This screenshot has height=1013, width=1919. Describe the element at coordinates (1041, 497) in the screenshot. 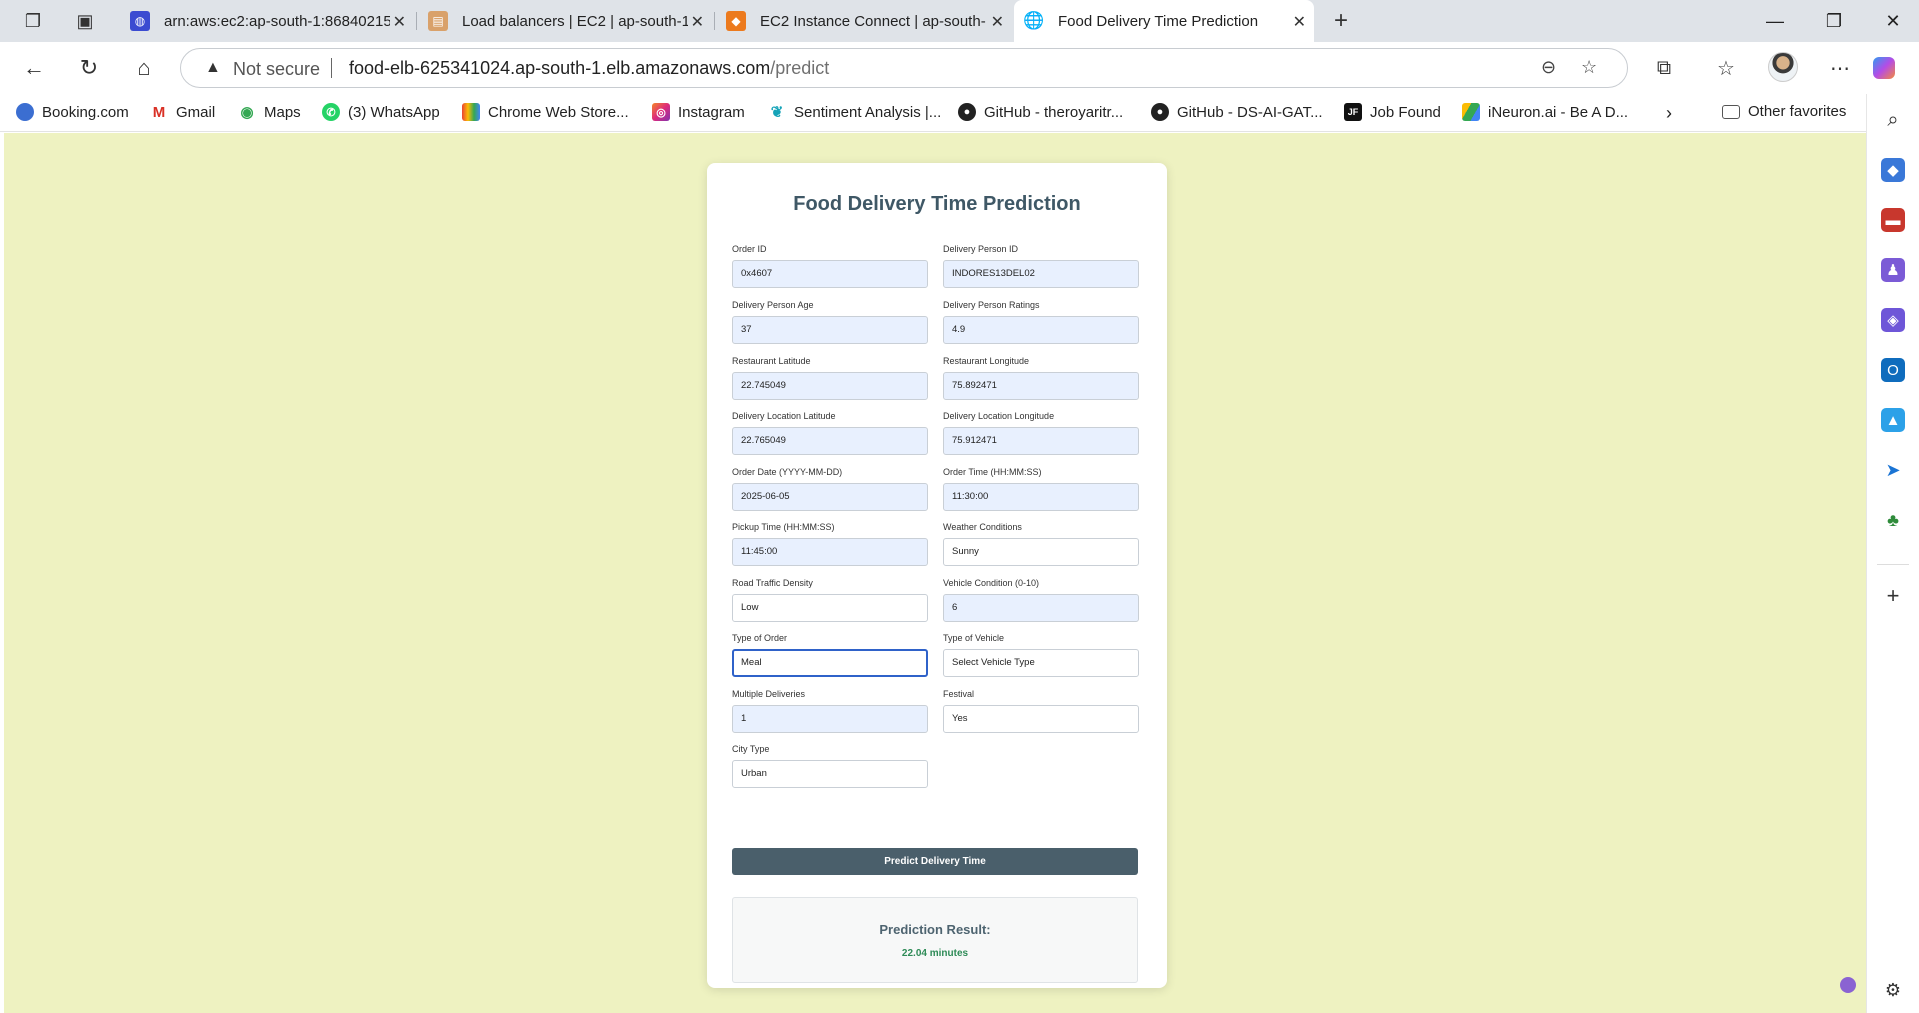

I see `order-time-input: 11:30:00` at that location.